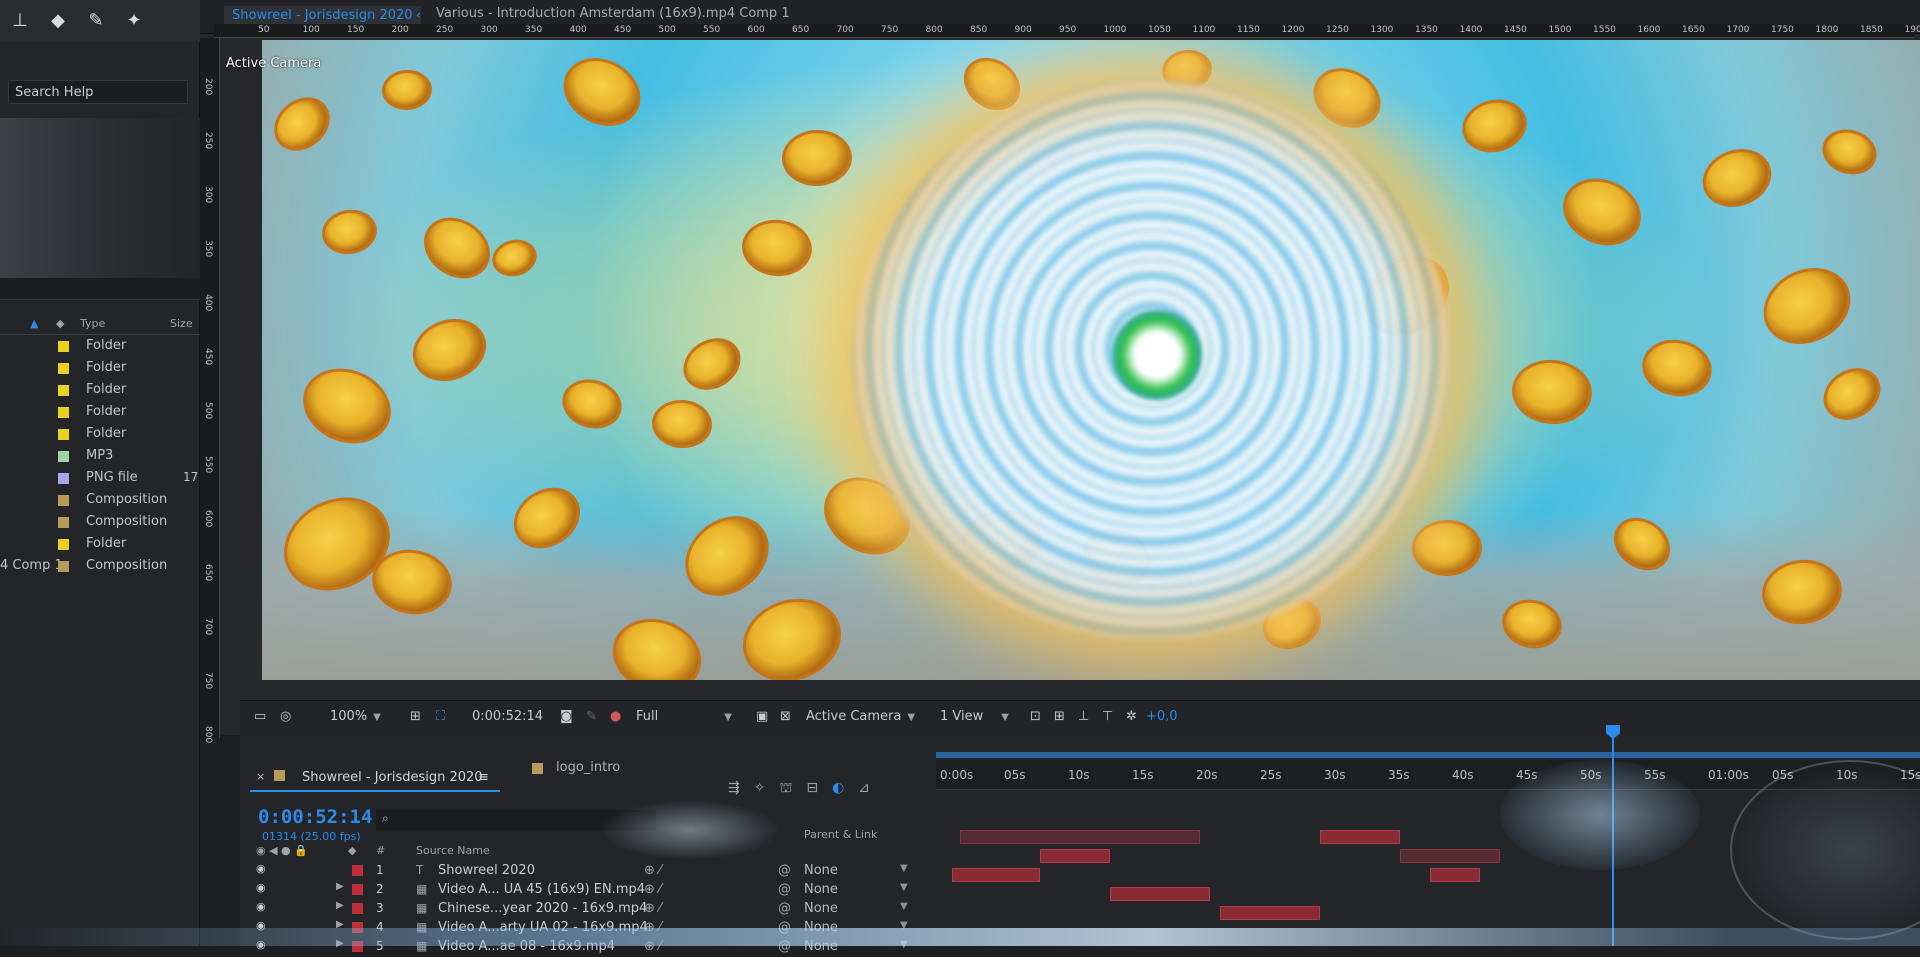 The image size is (1920, 957). I want to click on hamburger-menu-icon: ≡, so click(483, 777).